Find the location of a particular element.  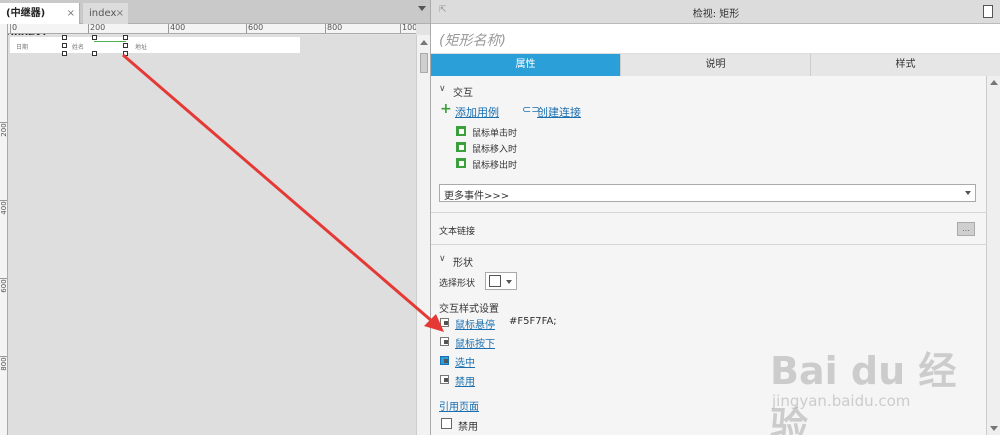

disabled-checkbox-label: 禁用 is located at coordinates (468, 427).